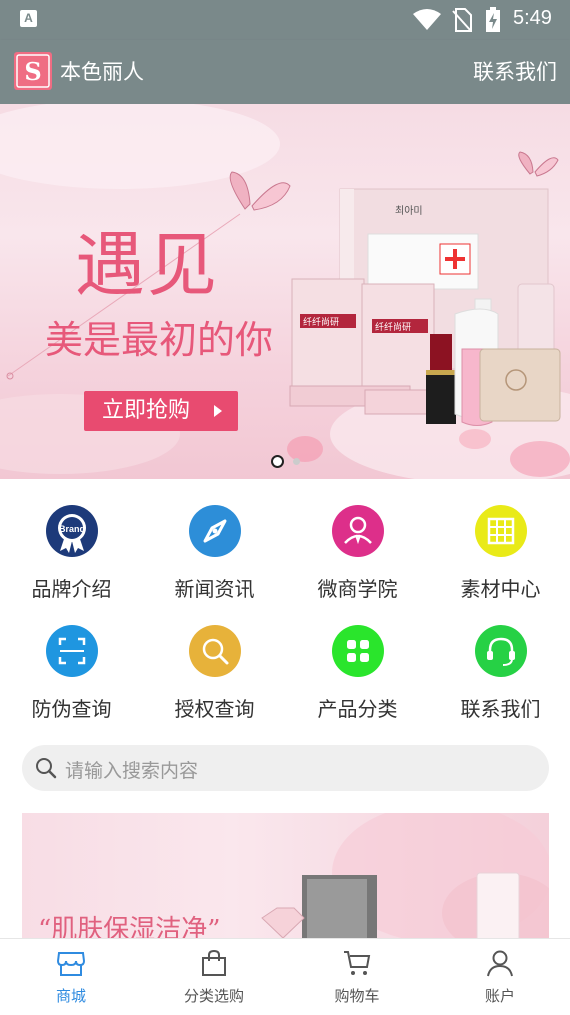  Describe the element at coordinates (159, 340) in the screenshot. I see `banner-subline: 美是最初的你` at that location.